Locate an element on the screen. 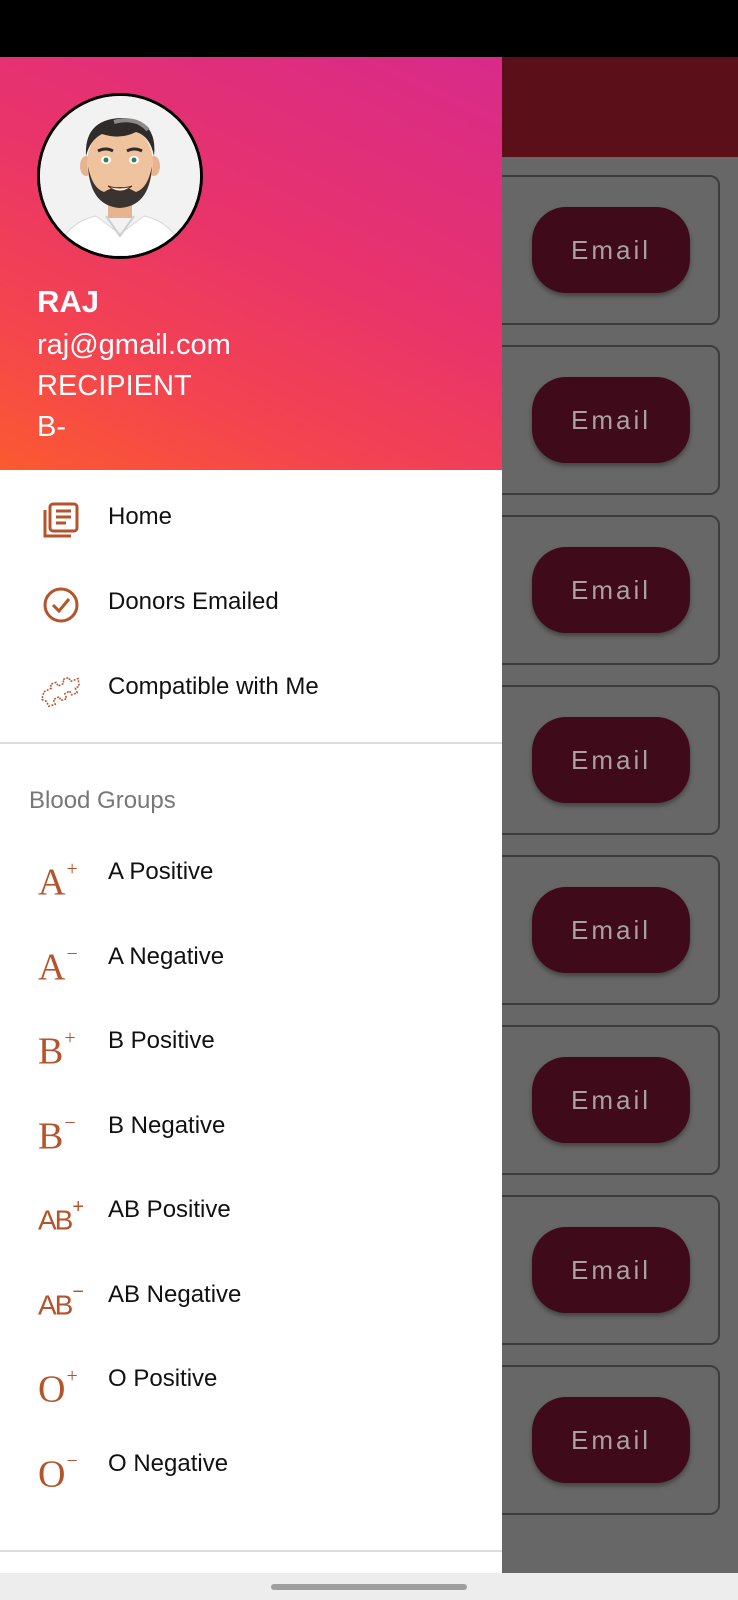 This screenshot has height=1600, width=738. blood-group-label: B Positive is located at coordinates (161, 1040).